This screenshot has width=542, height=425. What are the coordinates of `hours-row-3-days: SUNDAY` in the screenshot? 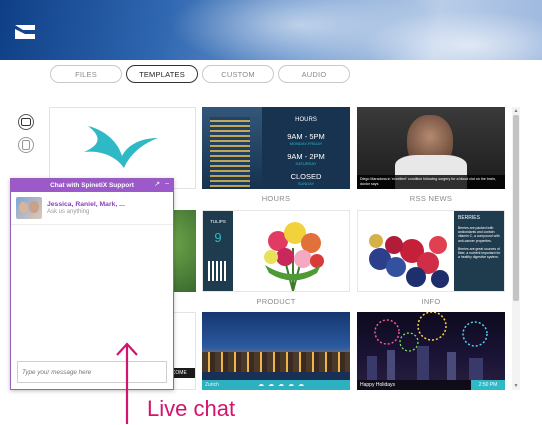 It's located at (306, 183).